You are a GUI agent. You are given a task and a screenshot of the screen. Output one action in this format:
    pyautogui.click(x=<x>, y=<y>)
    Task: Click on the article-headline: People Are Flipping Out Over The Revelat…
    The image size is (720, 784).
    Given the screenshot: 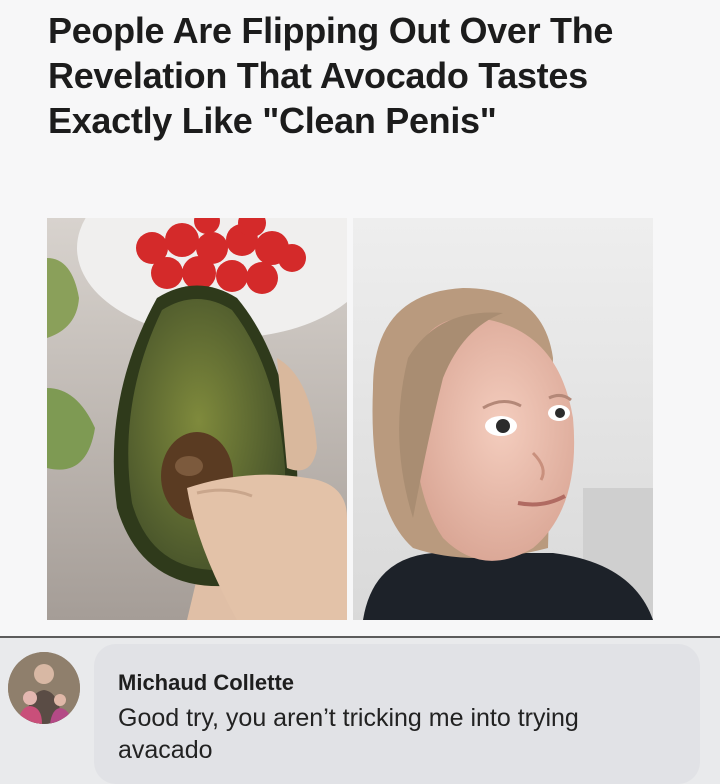 What is the action you would take?
    pyautogui.click(x=348, y=75)
    